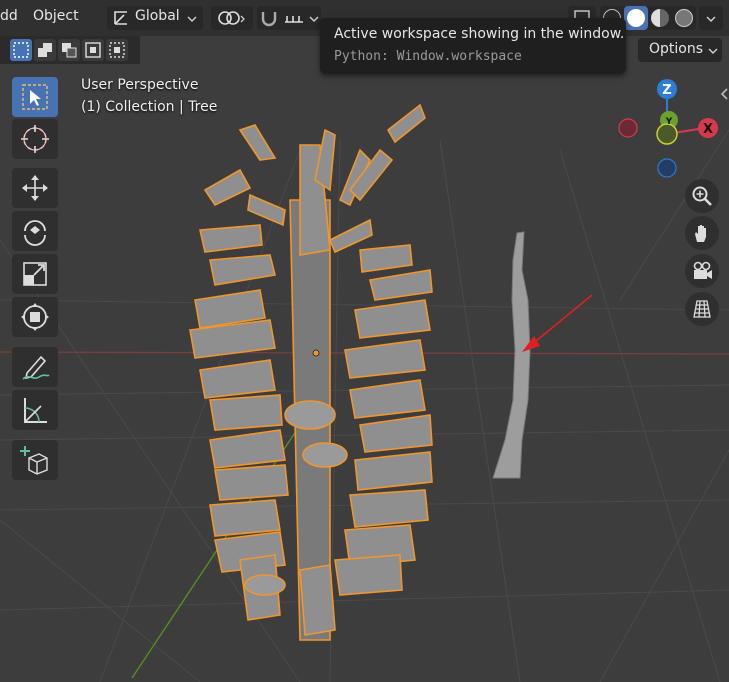 The height and width of the screenshot is (682, 729). I want to click on zoom-button, so click(702, 196).